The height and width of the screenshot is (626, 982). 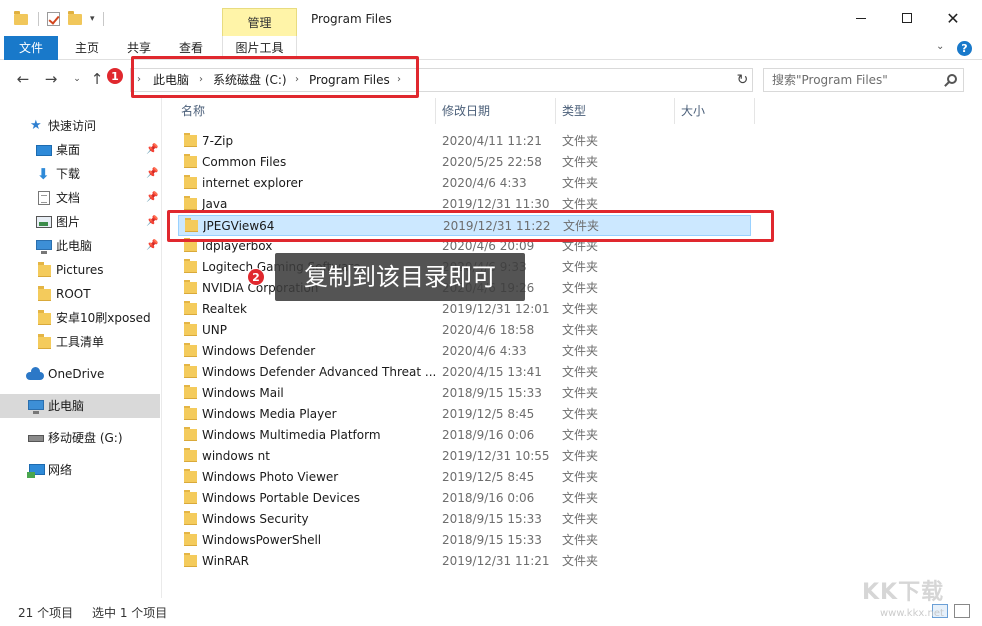 I want to click on nav-documents: 文档 📌, so click(x=80, y=198).